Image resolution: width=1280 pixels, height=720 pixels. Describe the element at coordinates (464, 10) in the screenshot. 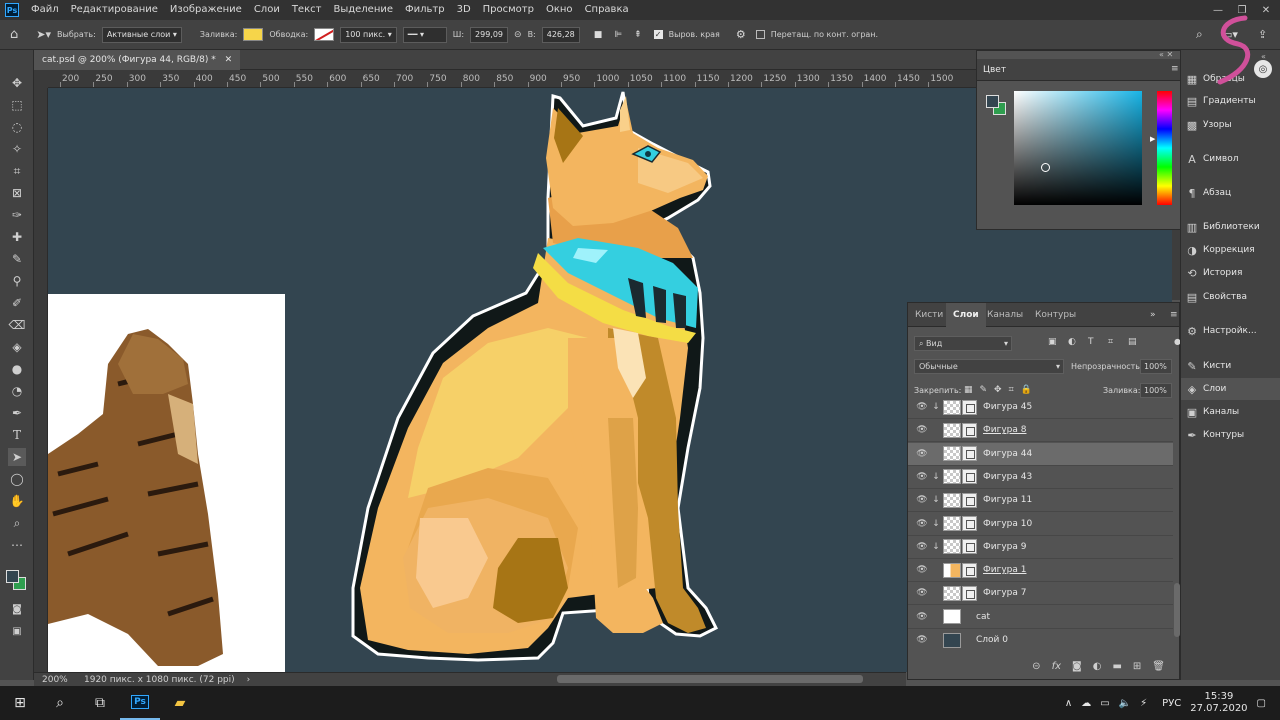

I see `menu-item: 3D` at that location.